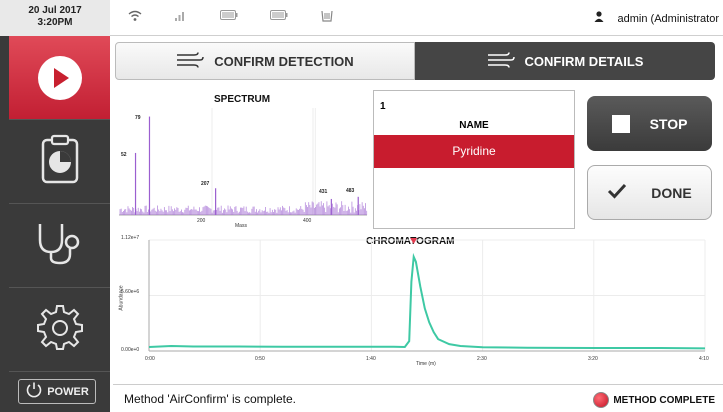  I want to click on chromatogram-x-tick: 3:20, so click(593, 359).